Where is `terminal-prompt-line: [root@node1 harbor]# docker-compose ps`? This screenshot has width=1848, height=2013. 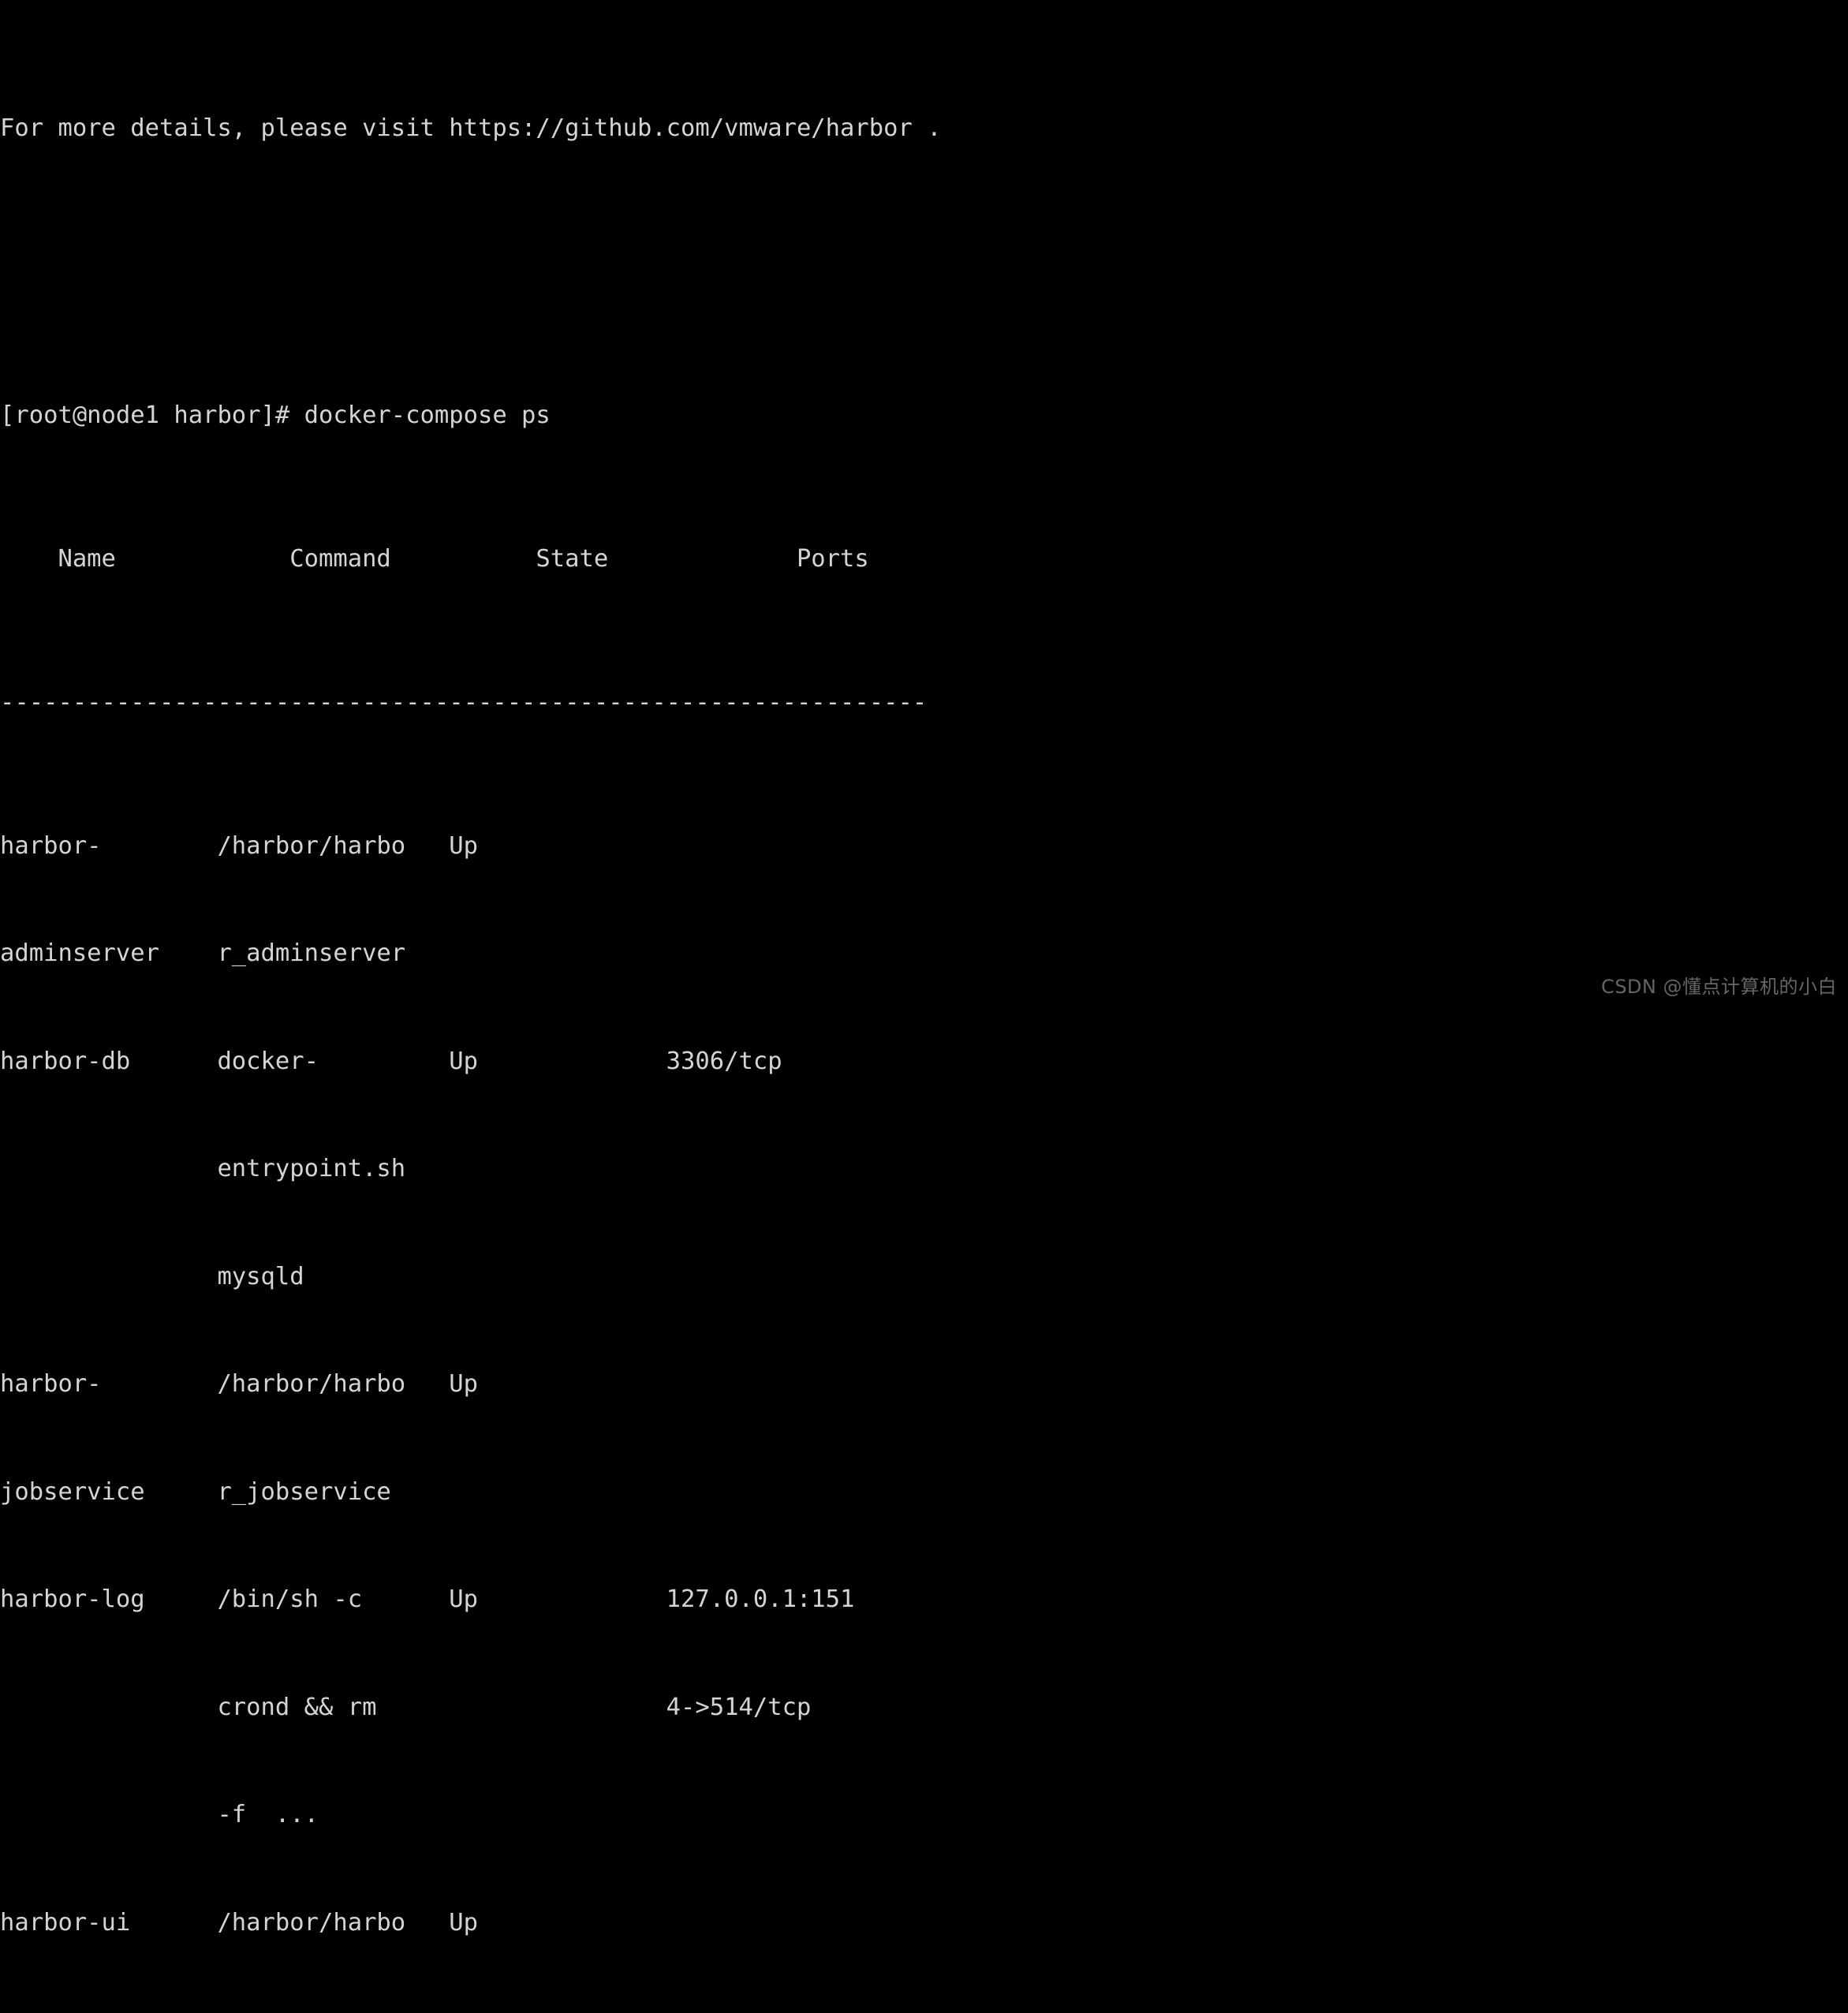 terminal-prompt-line: [root@node1 harbor]# docker-compose ps is located at coordinates (471, 416).